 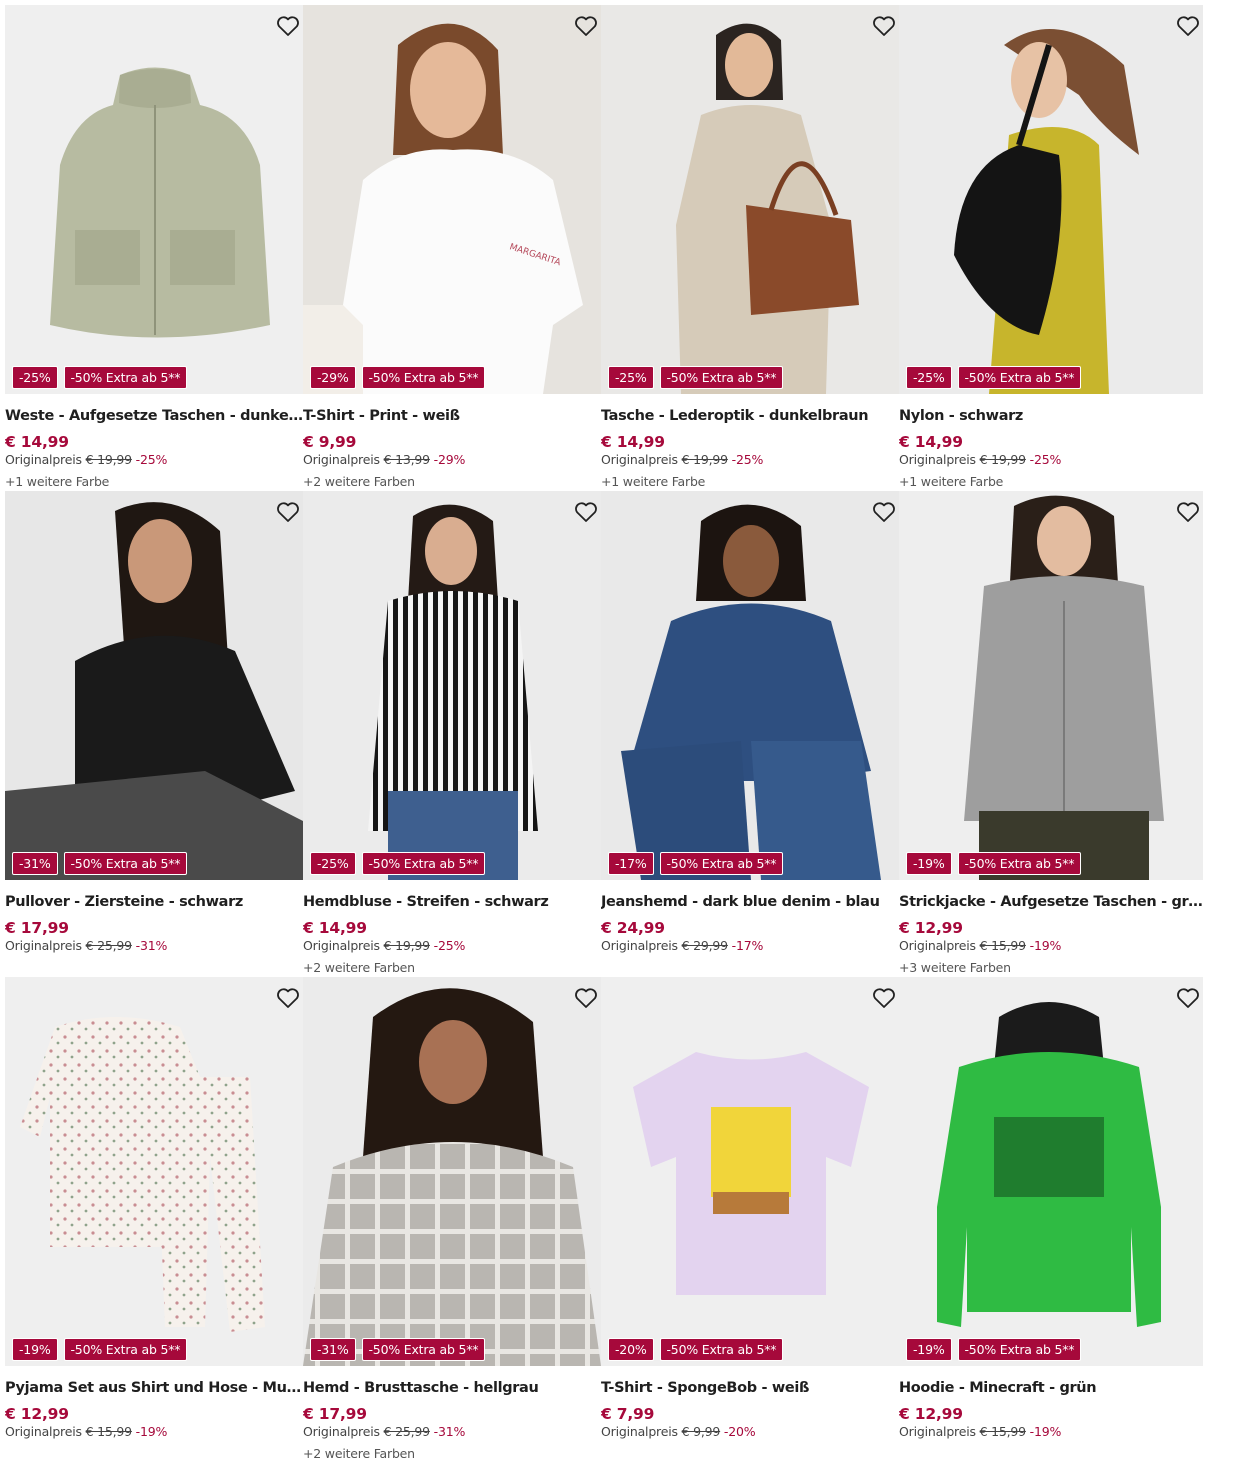 I want to click on product-name: Weste - Aufgesetze Taschen - dunkelgrün, so click(x=154, y=416).